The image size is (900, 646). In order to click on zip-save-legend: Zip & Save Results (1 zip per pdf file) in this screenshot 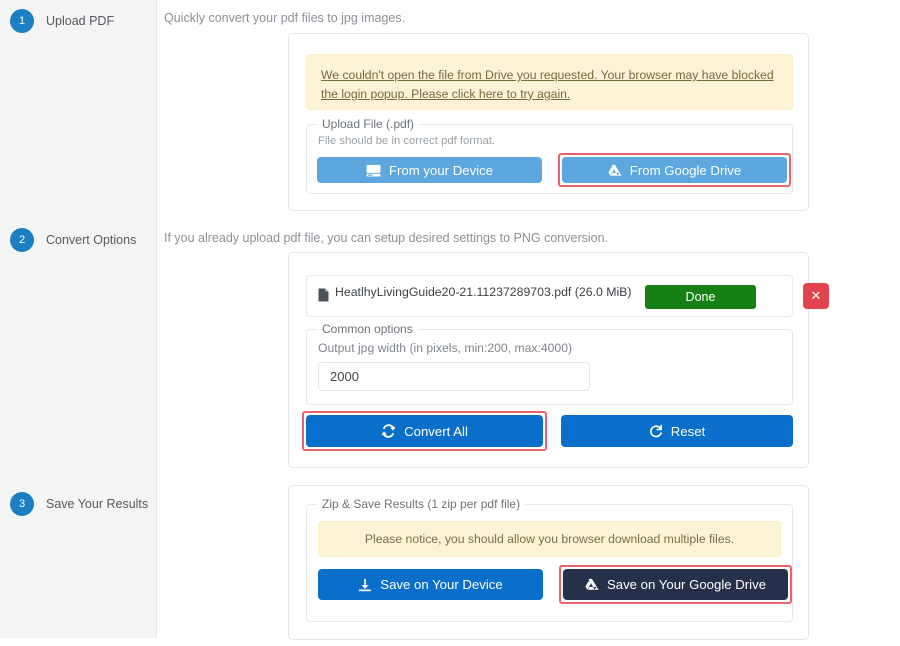, I will do `click(421, 504)`.